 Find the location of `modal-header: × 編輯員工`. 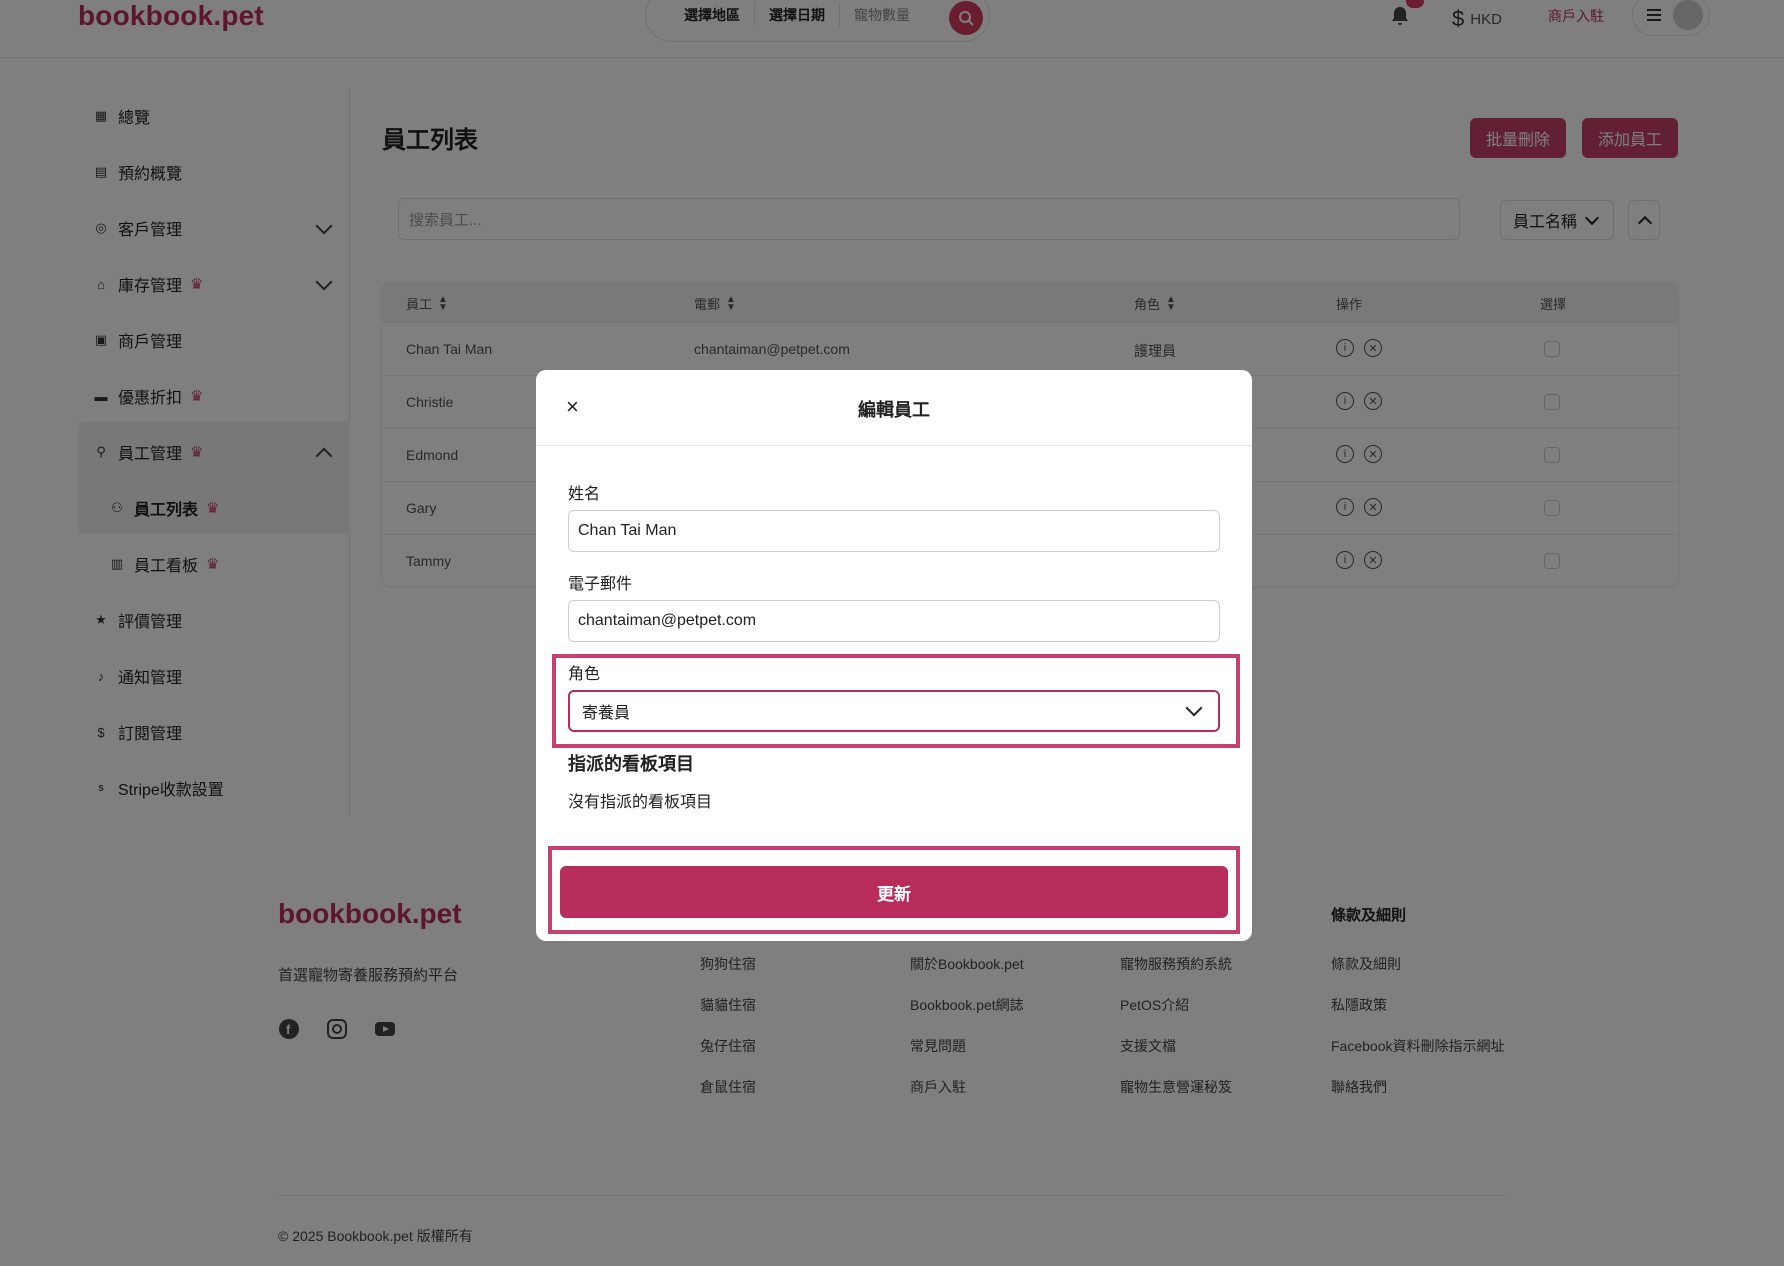

modal-header: × 編輯員工 is located at coordinates (894, 408).